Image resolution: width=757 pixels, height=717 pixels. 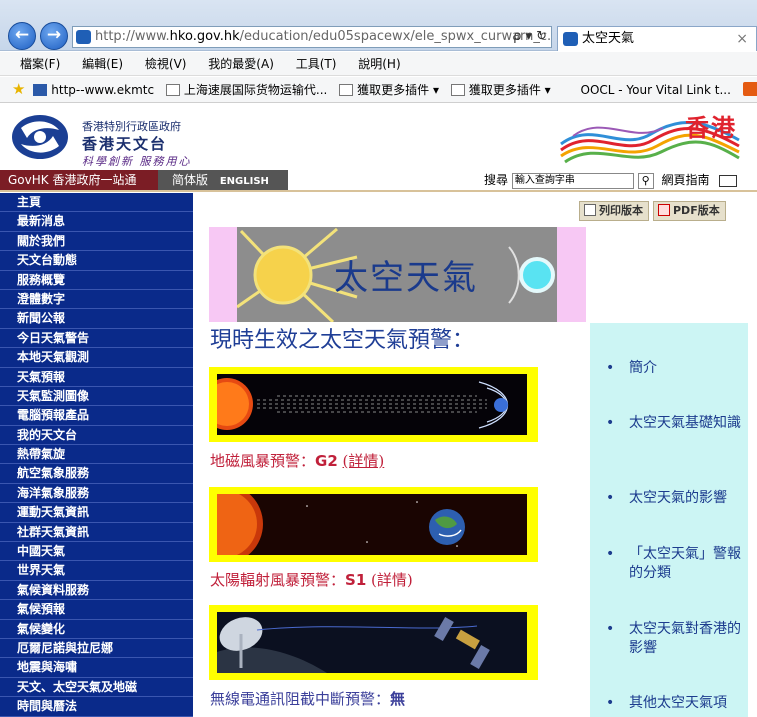 I want to click on nav-item: 關於我們, so click(x=96, y=242).